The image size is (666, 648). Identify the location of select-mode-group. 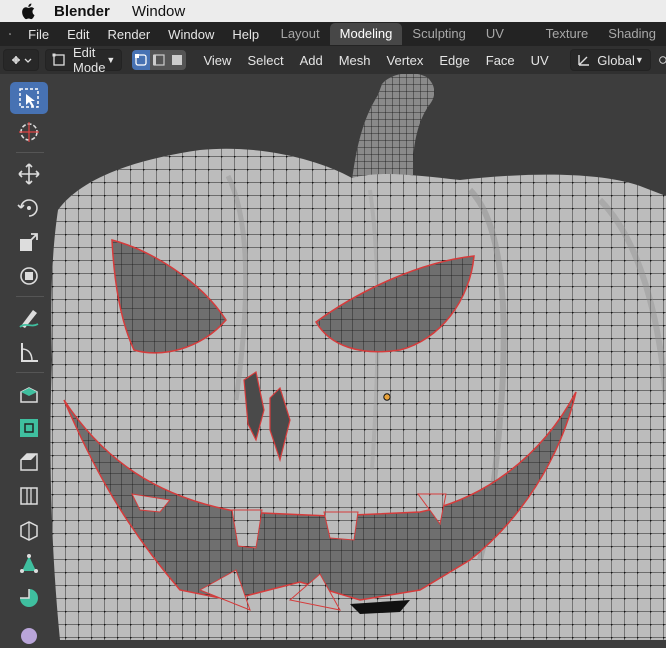
(159, 60).